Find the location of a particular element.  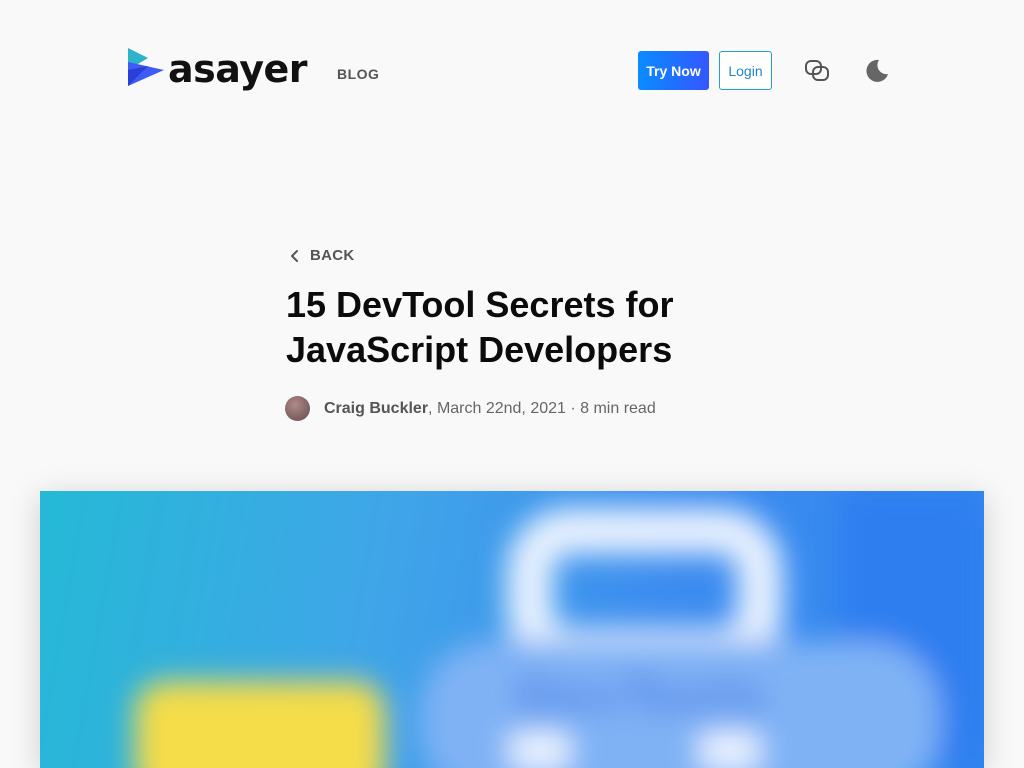

hero-text: DevTools is located at coordinates (639, 696).